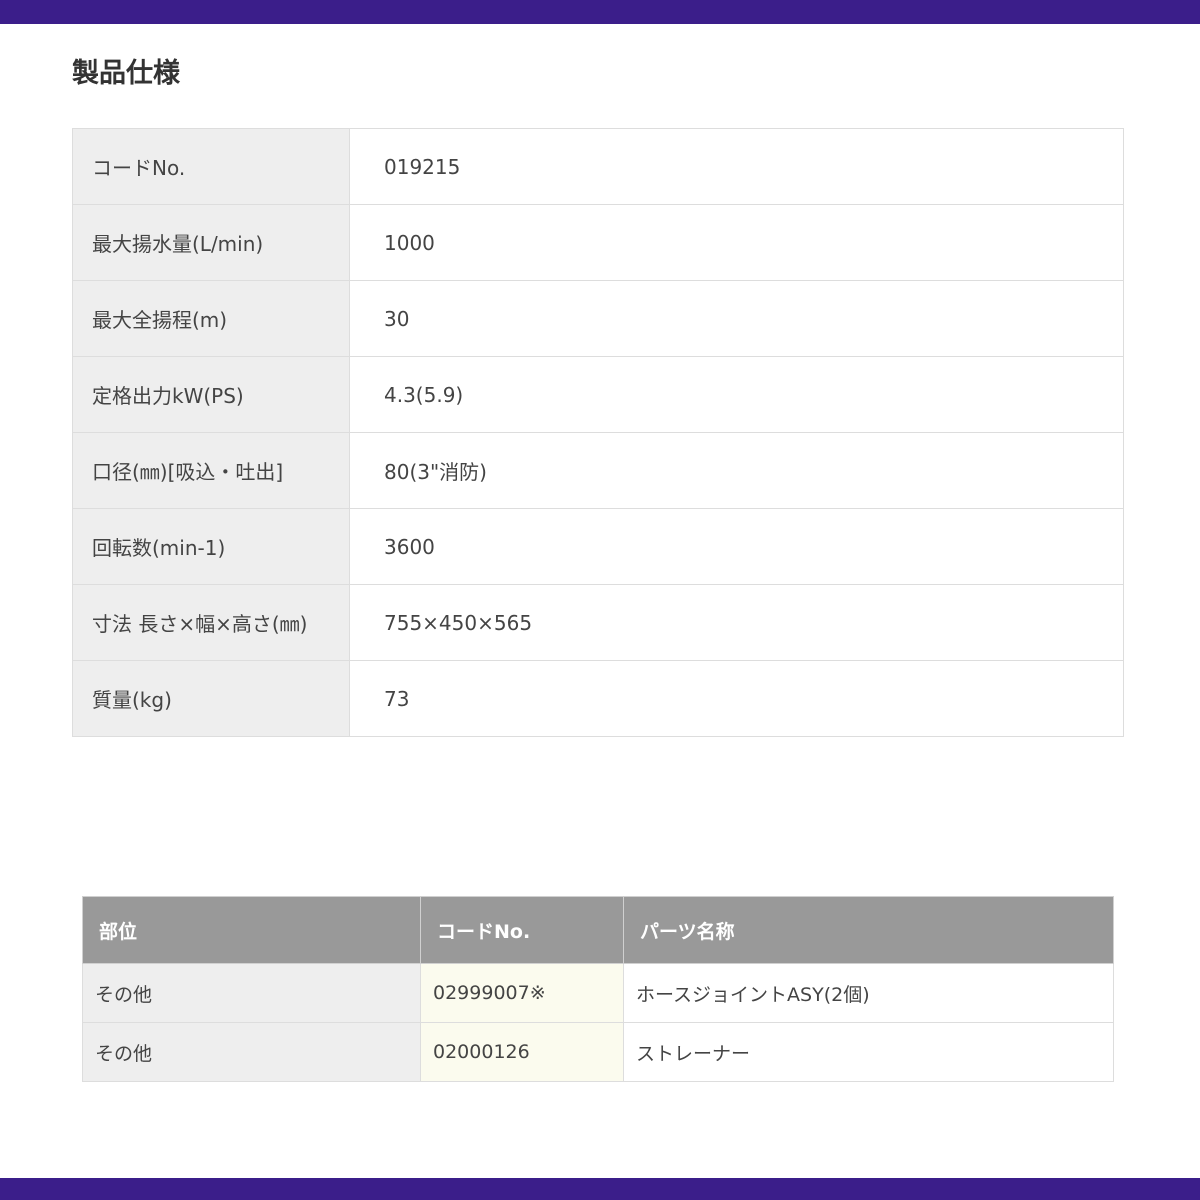 Image resolution: width=1200 pixels, height=1200 pixels. What do you see at coordinates (736, 166) in the screenshot?
I see `spec-value: 019215` at bounding box center [736, 166].